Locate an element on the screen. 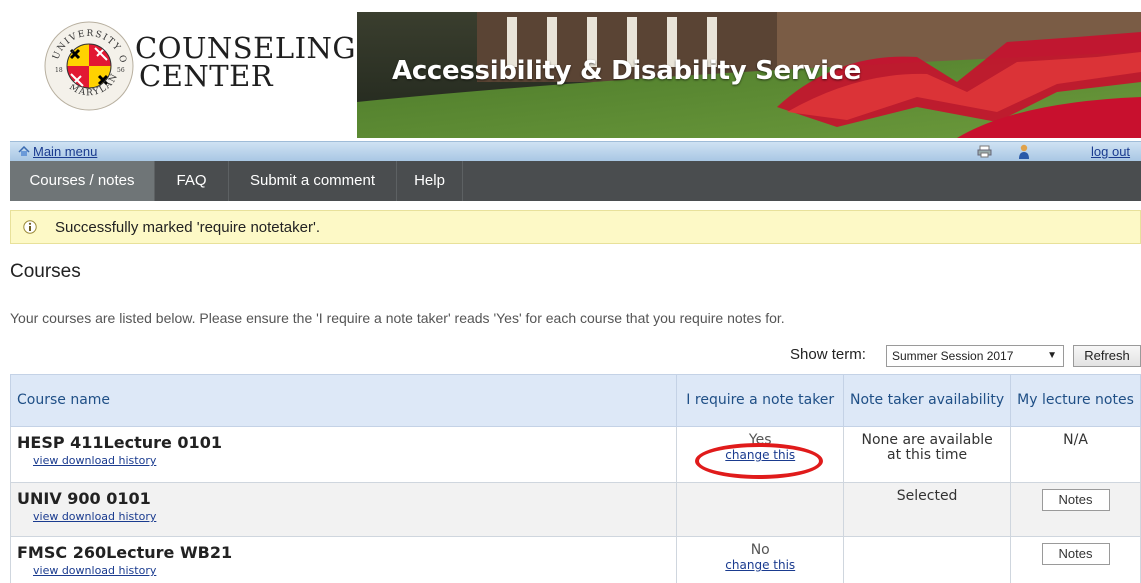  service-title: Accessibility & Disability Service is located at coordinates (627, 71).